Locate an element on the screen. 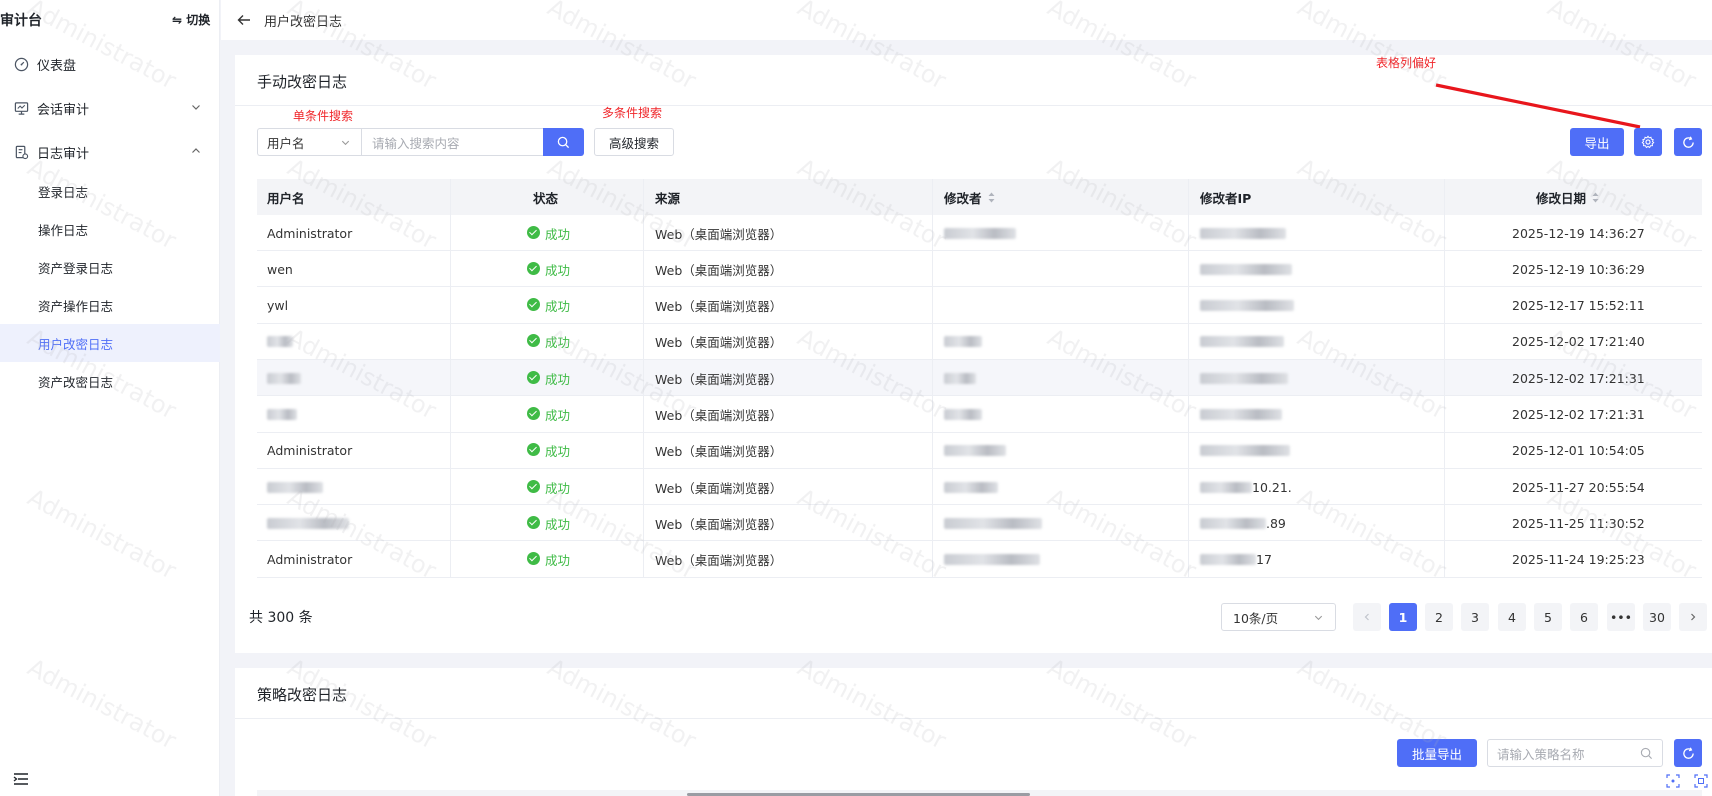  table-header: 用户名 状态 来源 修改者 修改者IP 修改日期 is located at coordinates (979, 197).